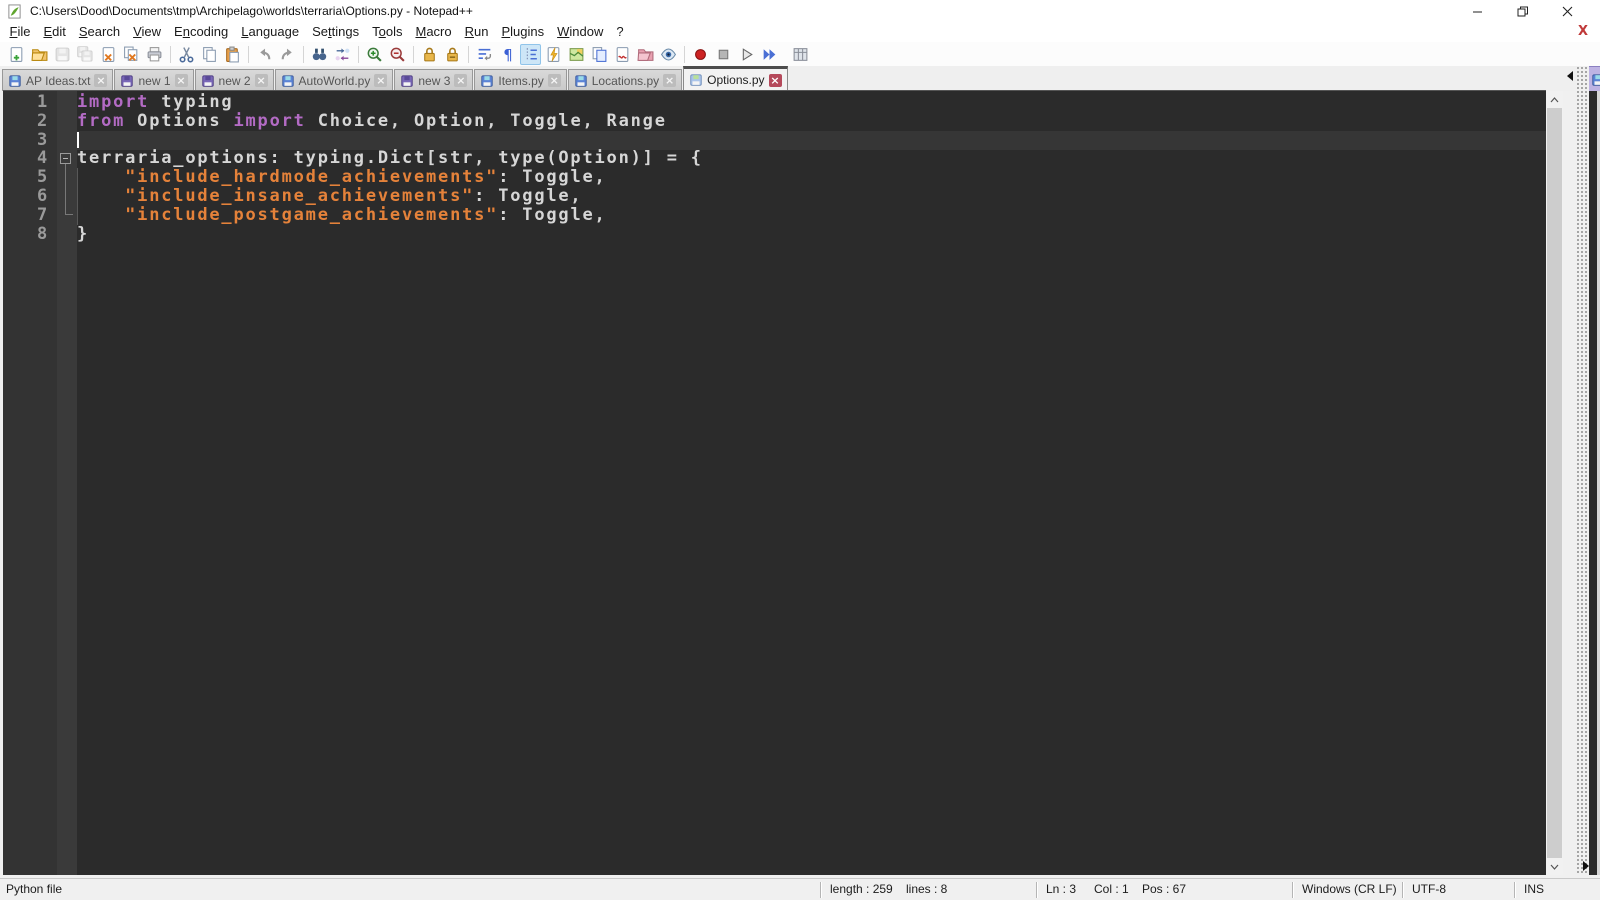 The image size is (1600, 900). What do you see at coordinates (39, 54) in the screenshot?
I see `open-file-button` at bounding box center [39, 54].